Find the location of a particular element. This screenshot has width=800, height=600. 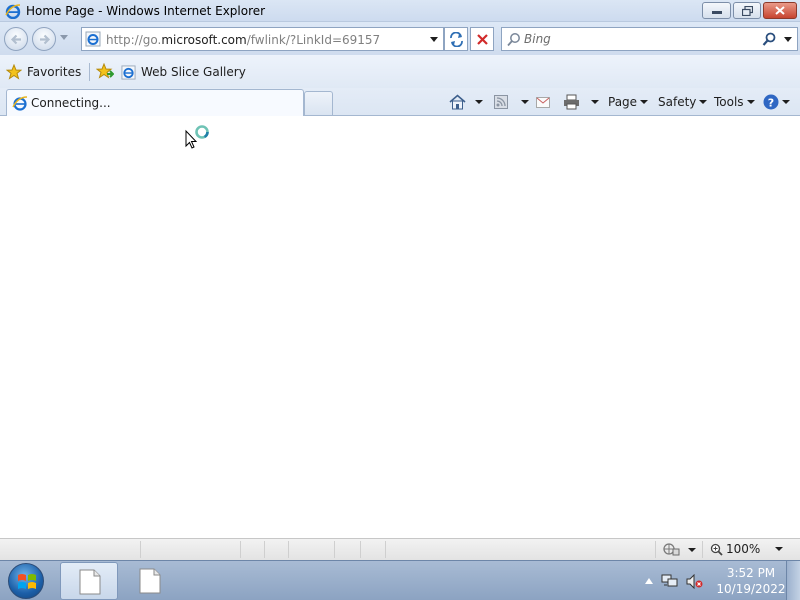

favorites-star-icon is located at coordinates (14, 72).